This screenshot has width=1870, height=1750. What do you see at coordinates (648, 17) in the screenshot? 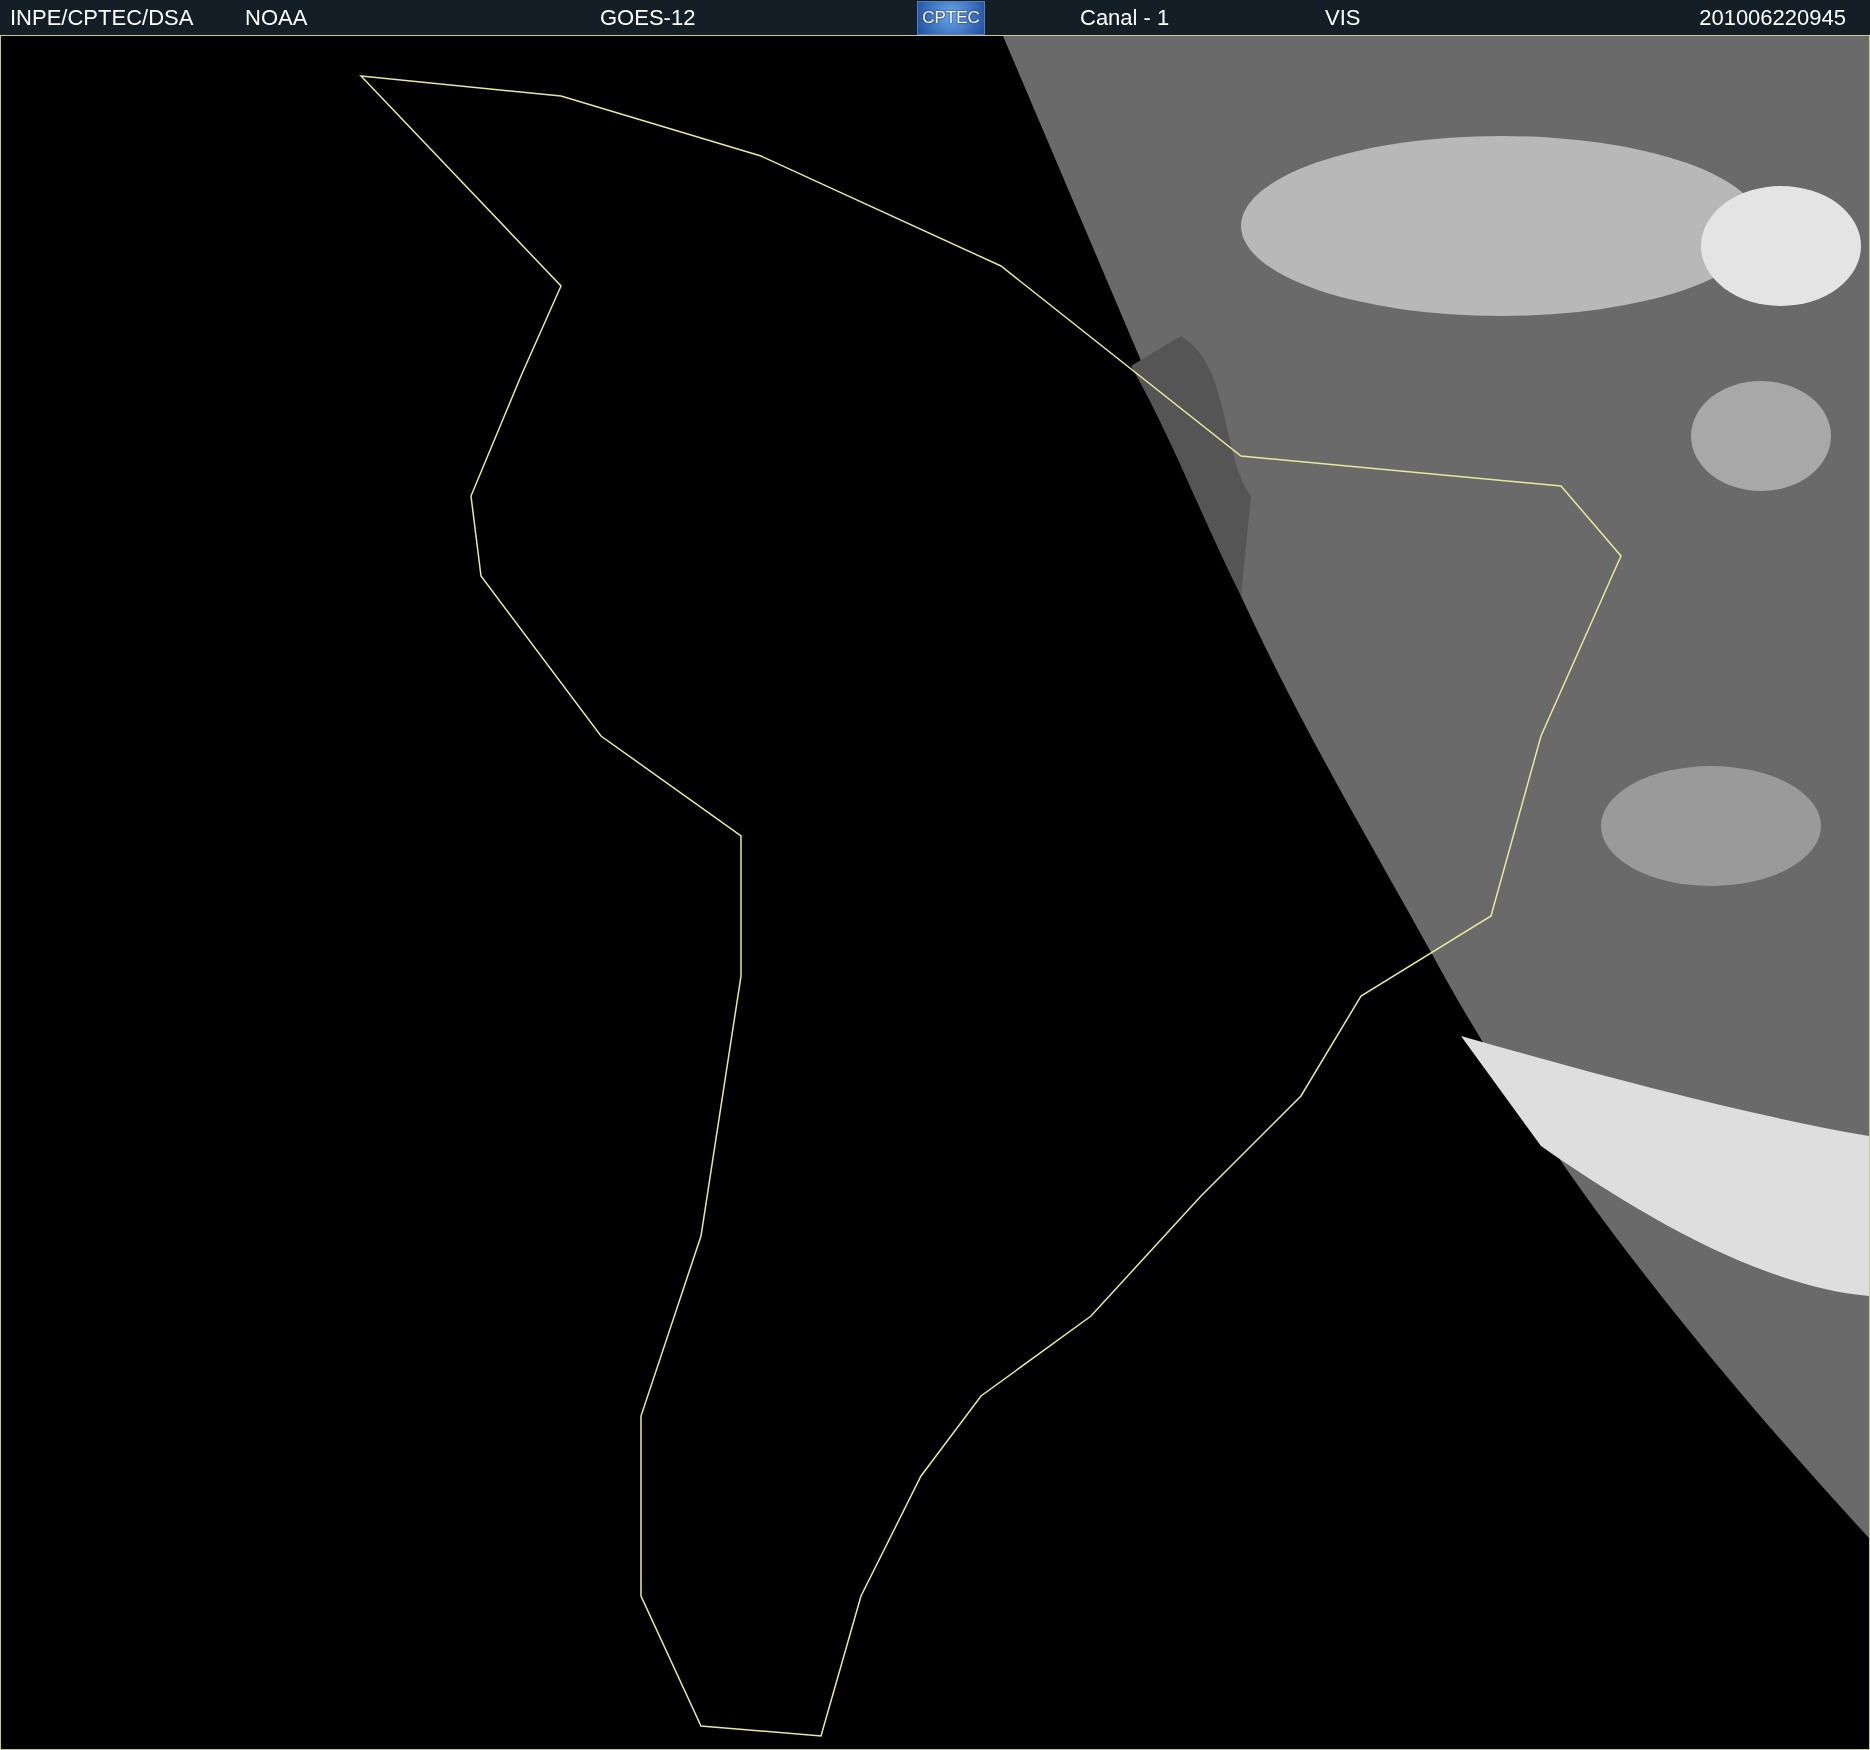
I see `header-label: GOES-12` at bounding box center [648, 17].